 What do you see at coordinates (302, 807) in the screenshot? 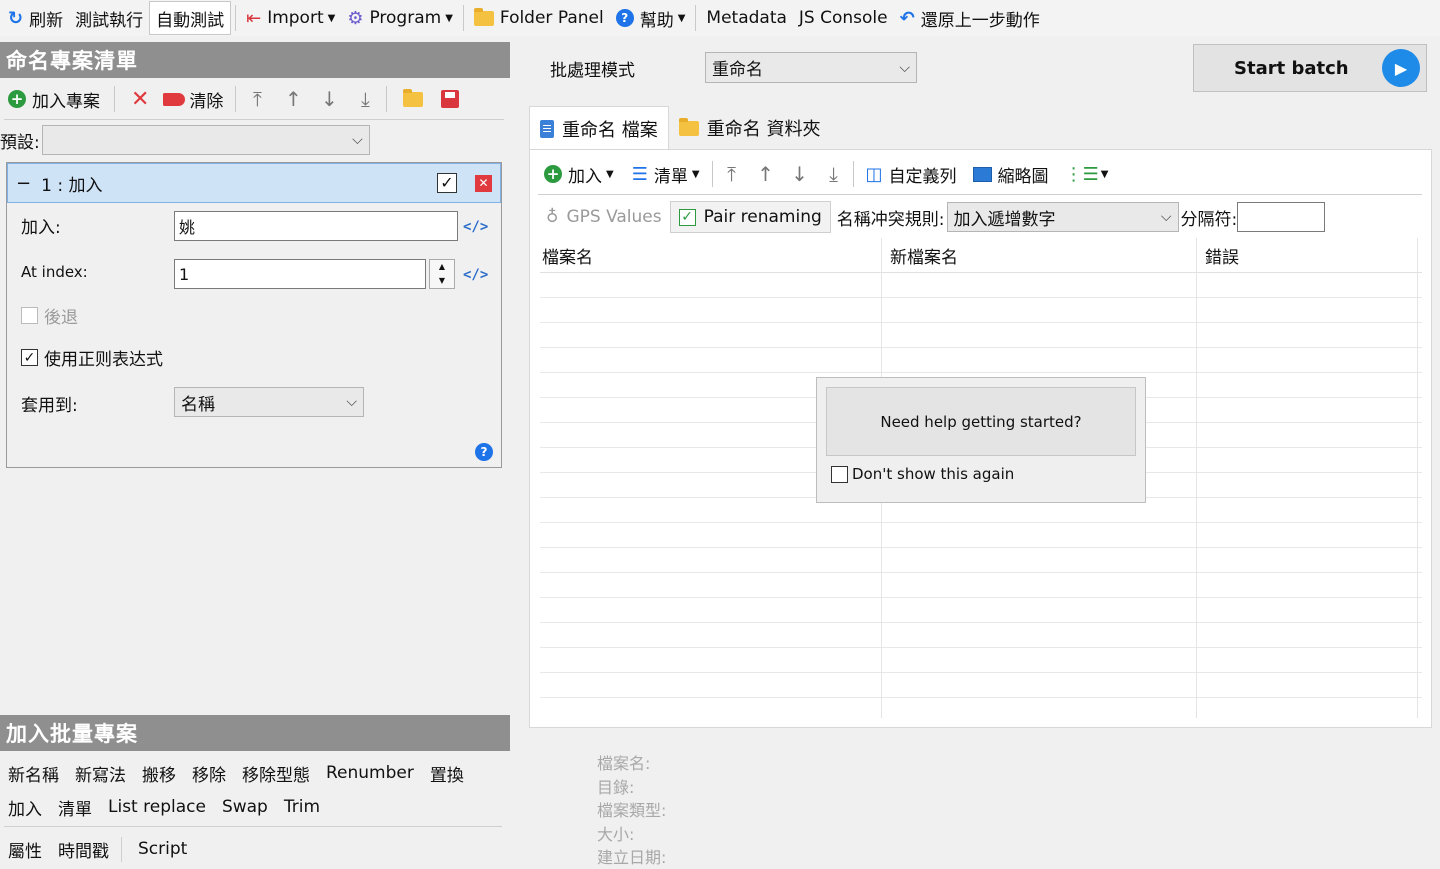
I see `rule-link-trim: Trim` at bounding box center [302, 807].